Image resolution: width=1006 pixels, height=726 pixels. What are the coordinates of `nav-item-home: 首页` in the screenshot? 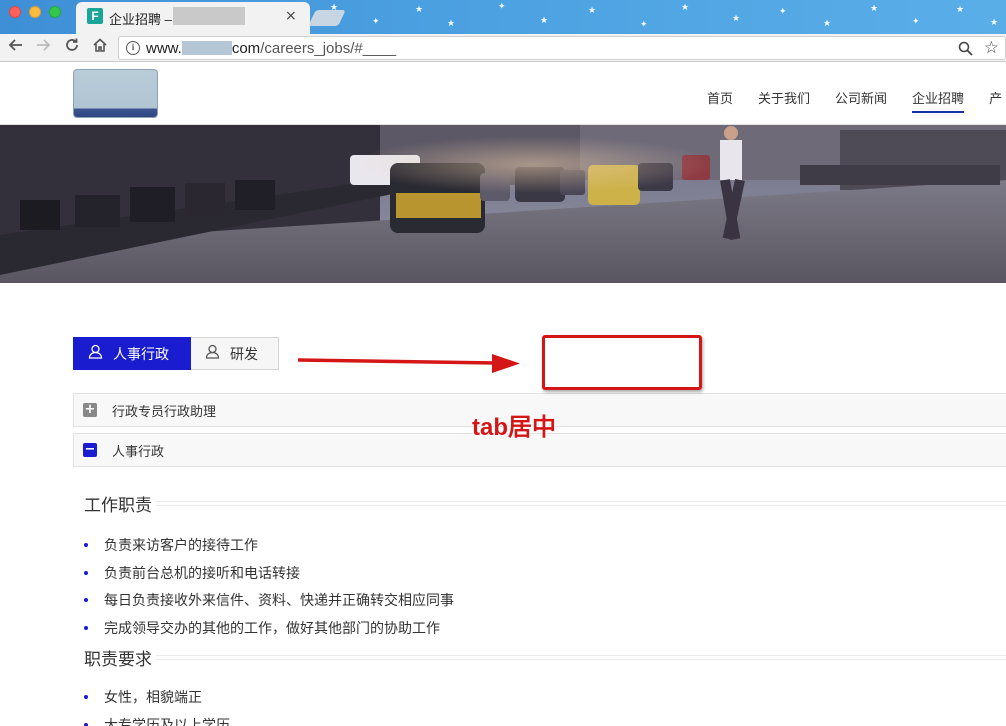 It's located at (720, 100).